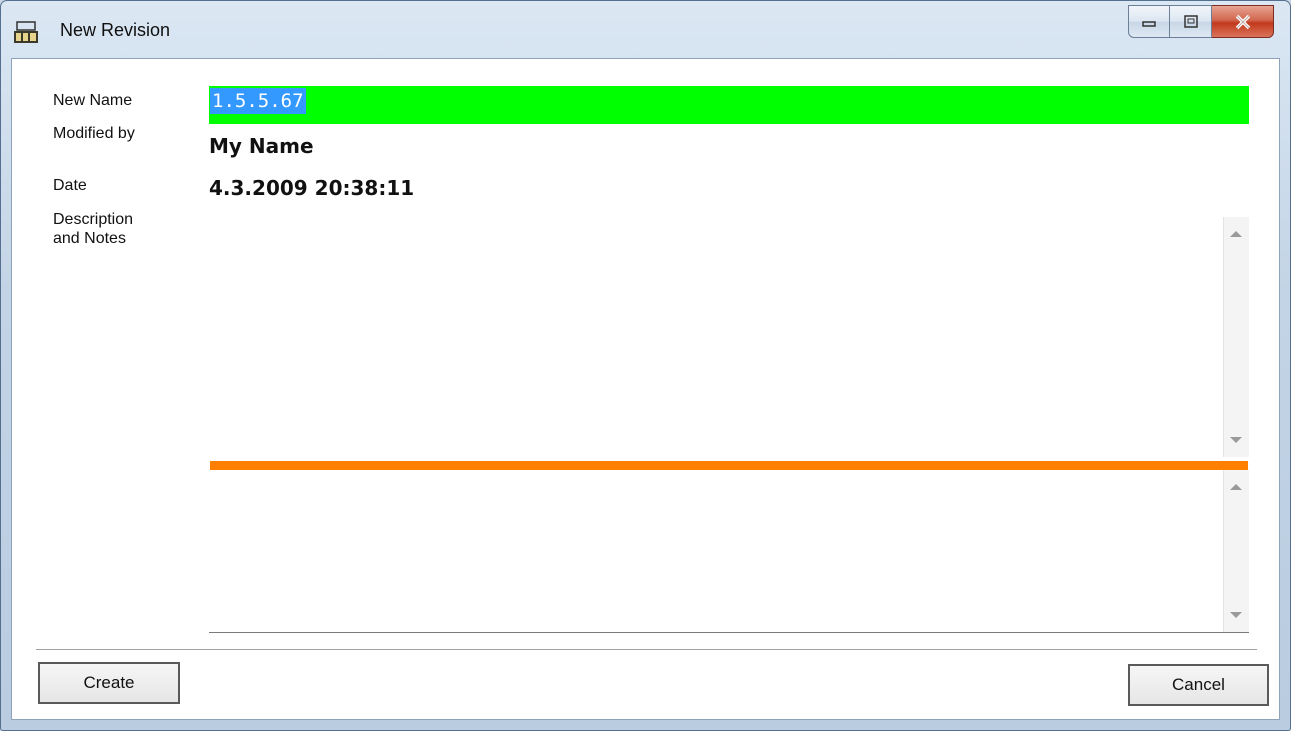  I want to click on modified-by-label: Modified by, so click(94, 133).